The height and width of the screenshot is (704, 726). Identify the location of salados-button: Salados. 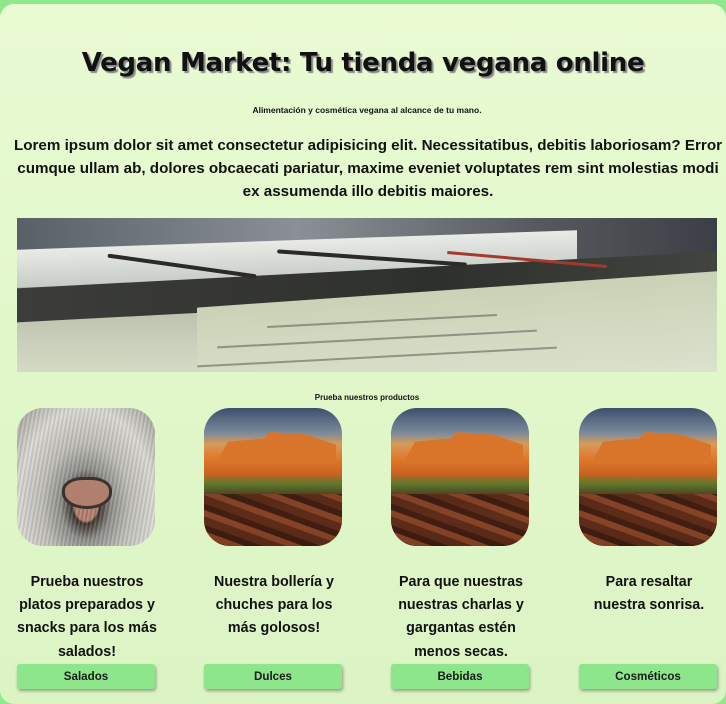
(86, 676).